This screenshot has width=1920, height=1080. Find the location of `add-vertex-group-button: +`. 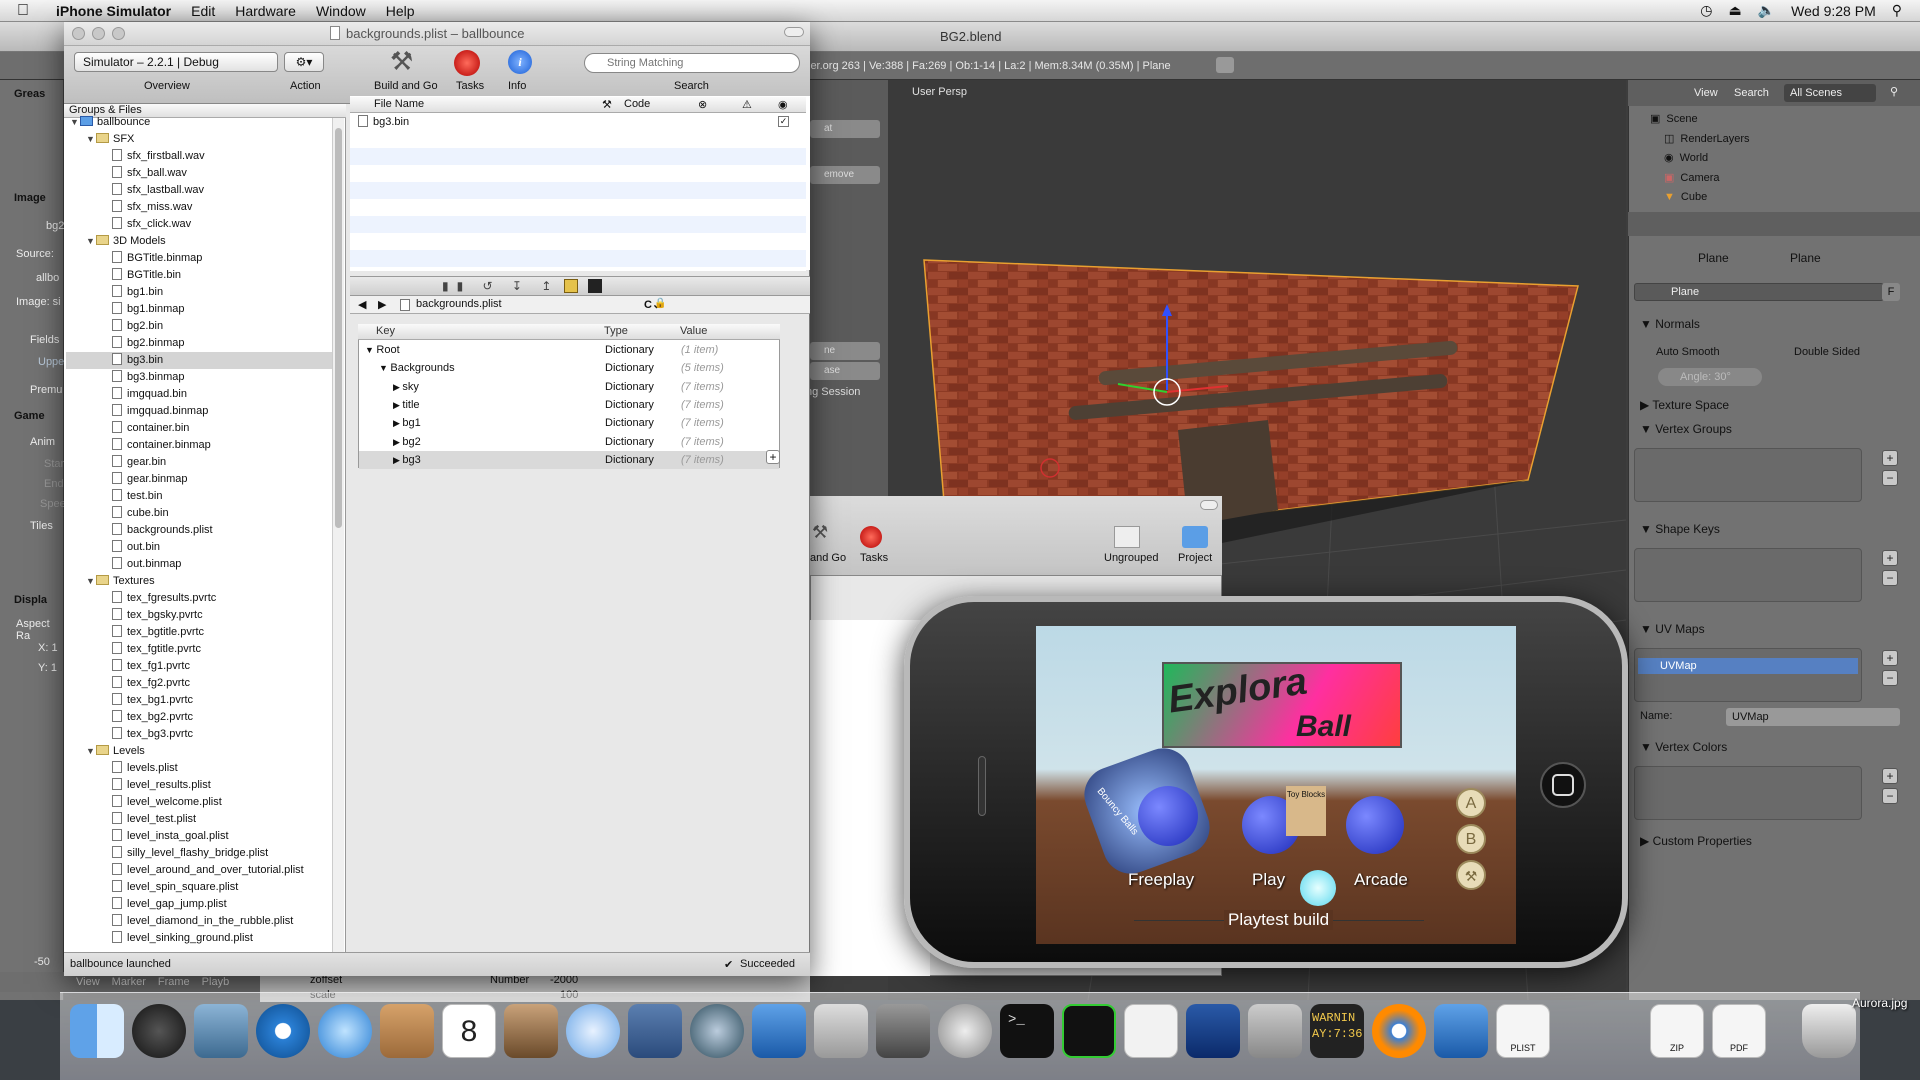

add-vertex-group-button: + is located at coordinates (1890, 458).